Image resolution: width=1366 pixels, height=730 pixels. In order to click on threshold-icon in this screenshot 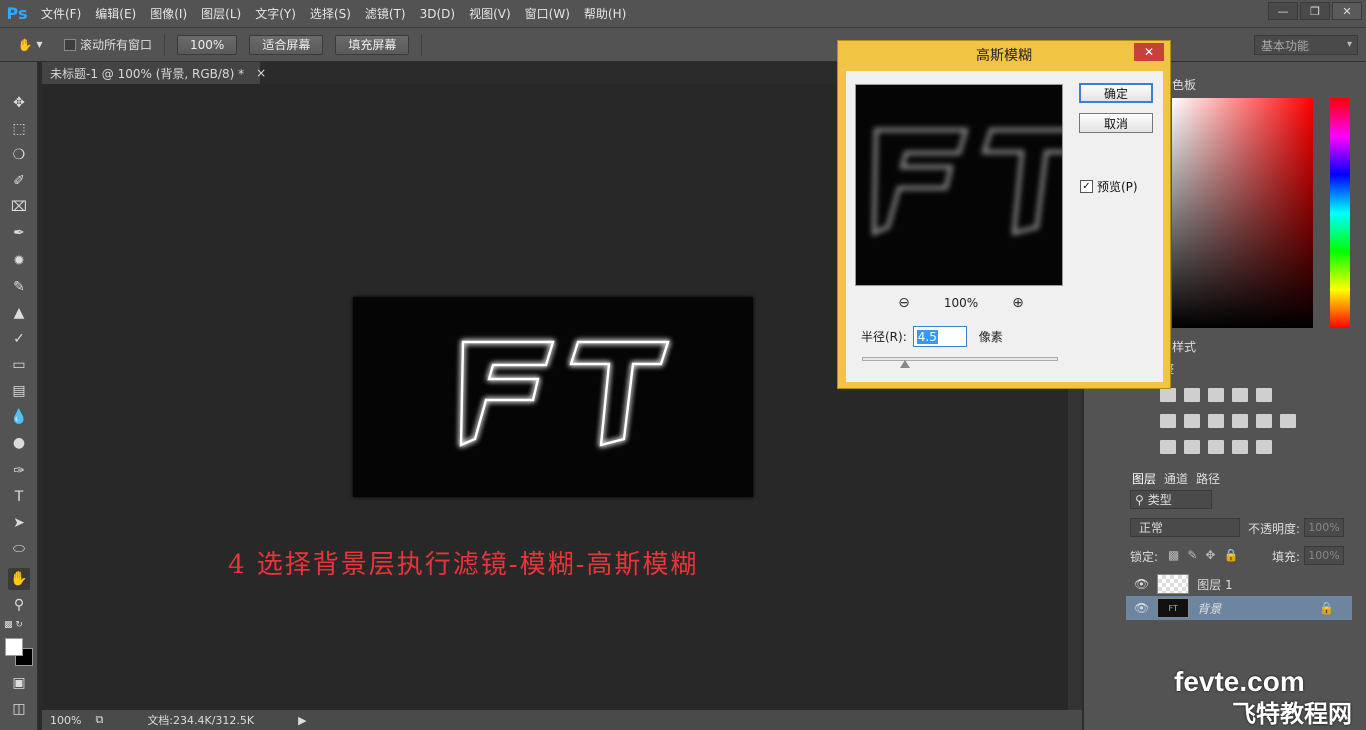, I will do `click(1216, 447)`.